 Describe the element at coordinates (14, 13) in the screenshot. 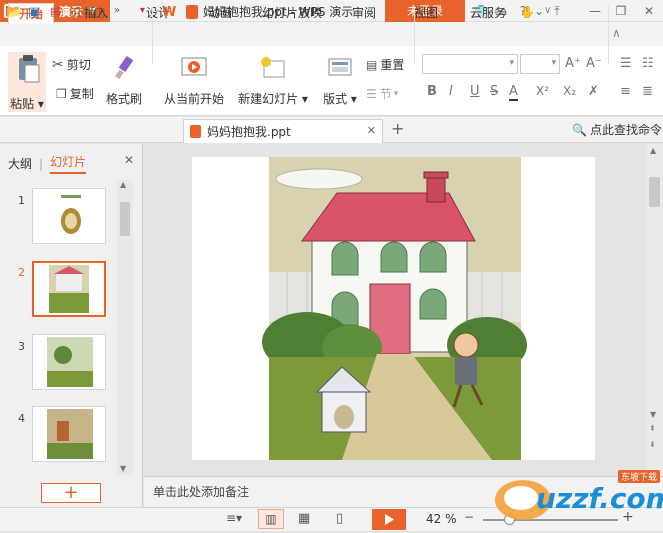

I see `open-folder-icon: 📂` at that location.